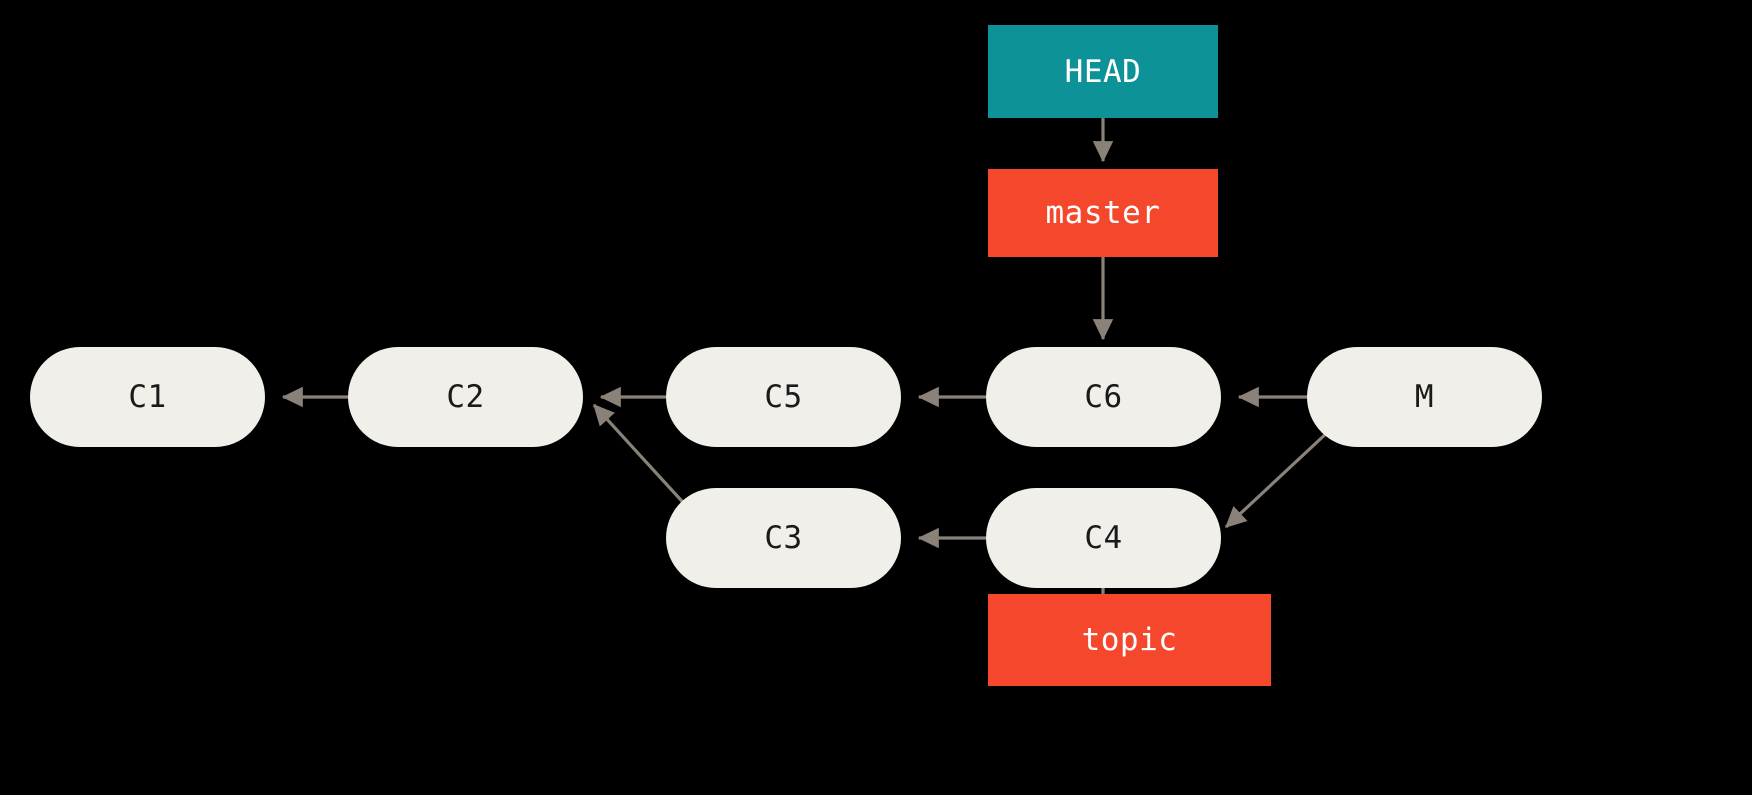  I want to click on commit-label: M, so click(1424, 397).